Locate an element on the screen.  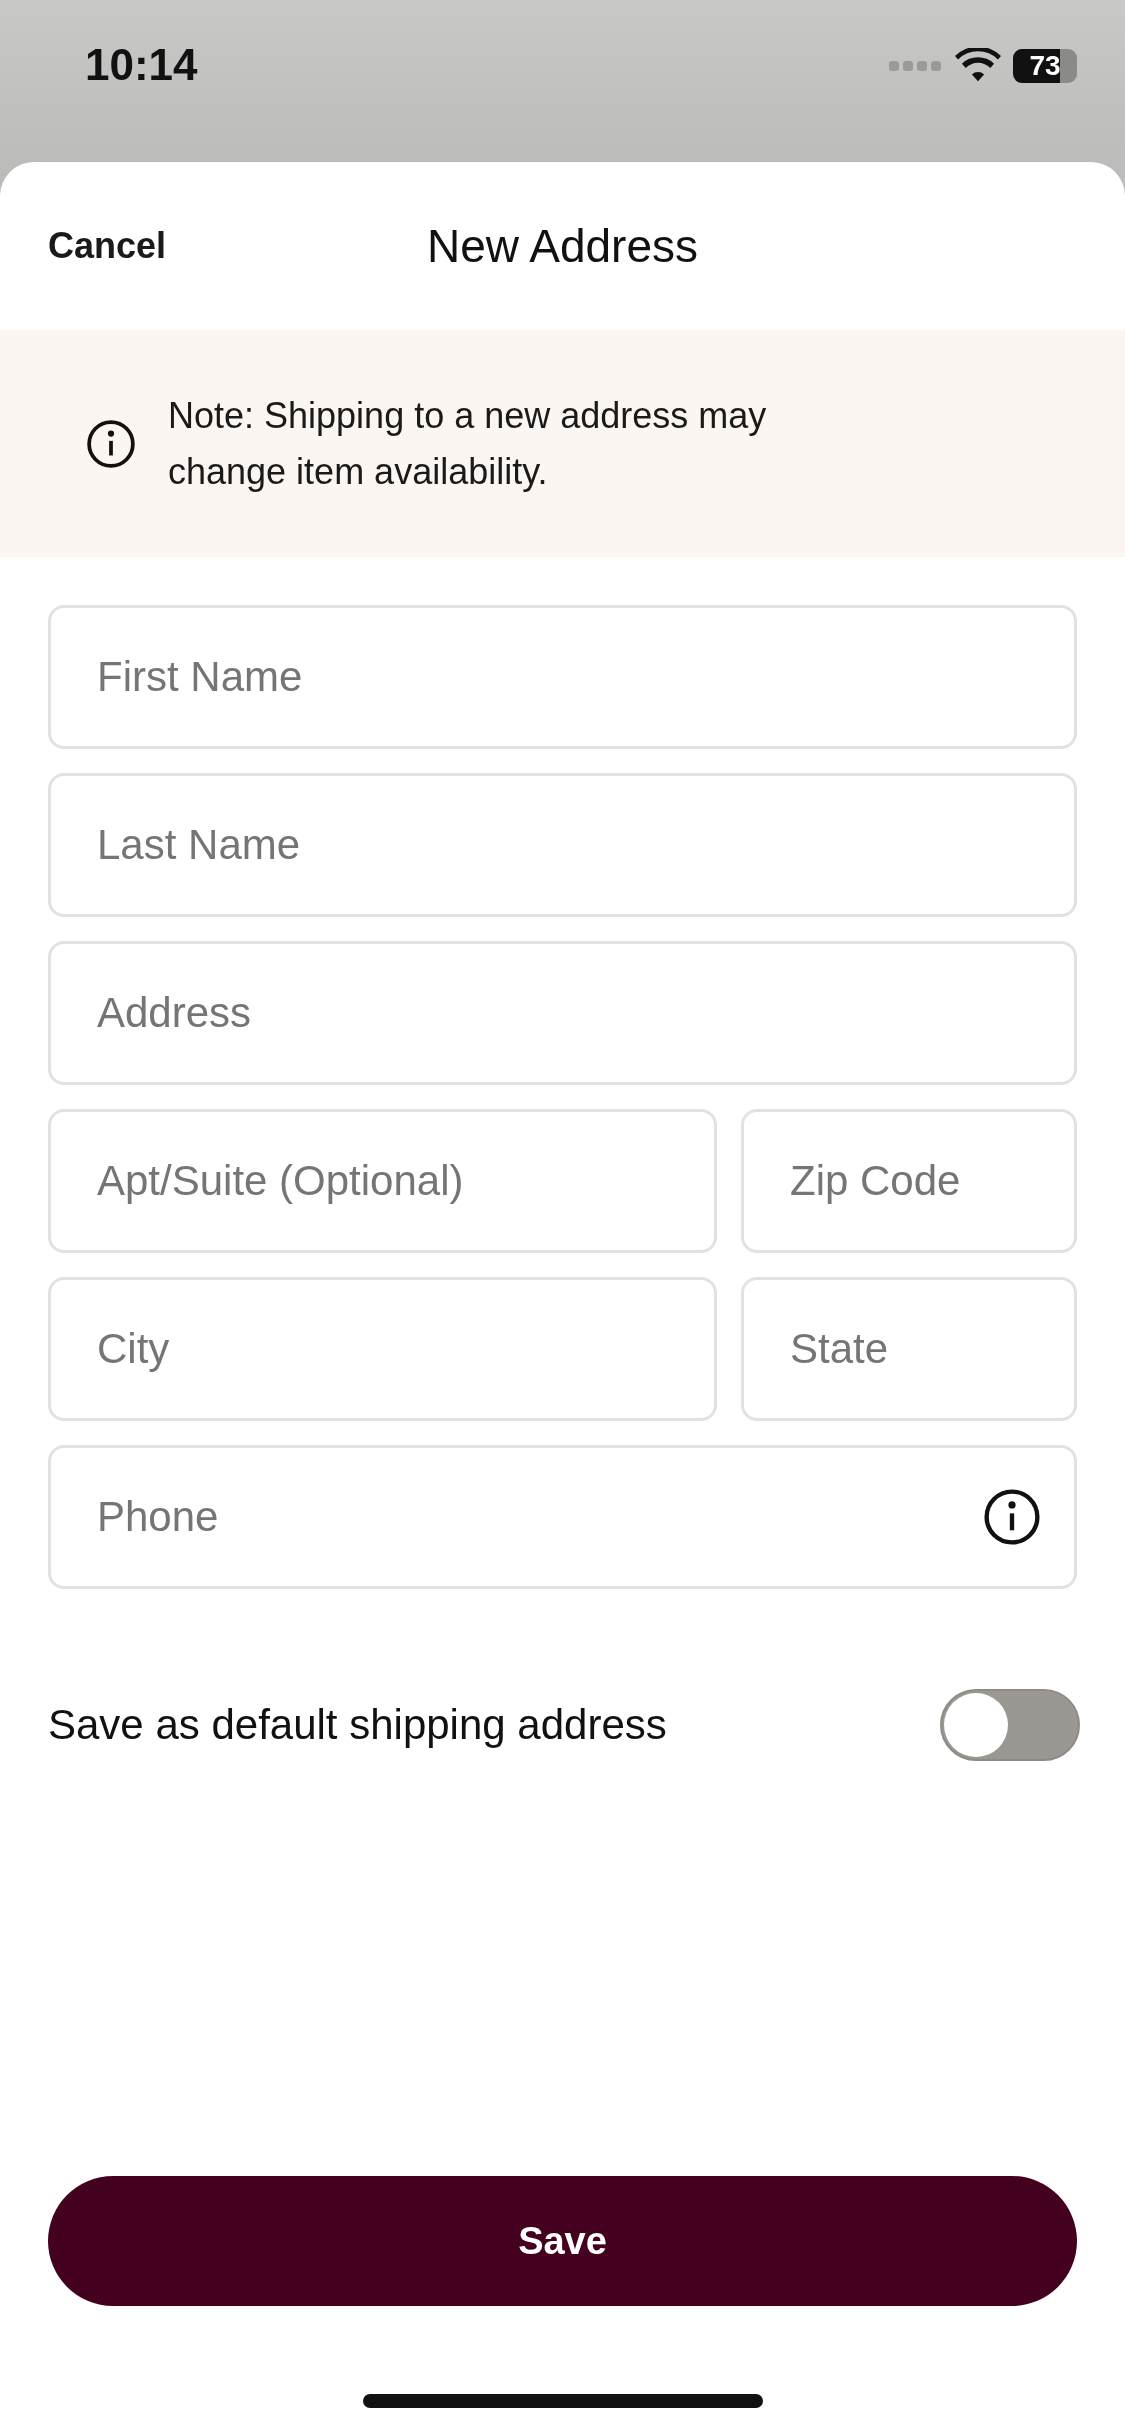
notice-text: Note: Shipping to a new address may change item availability. is located at coordinates (468, 443).